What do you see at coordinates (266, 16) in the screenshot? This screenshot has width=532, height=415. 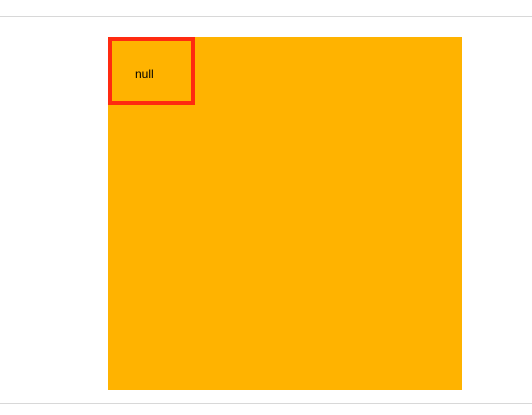 I see `top-divider` at bounding box center [266, 16].